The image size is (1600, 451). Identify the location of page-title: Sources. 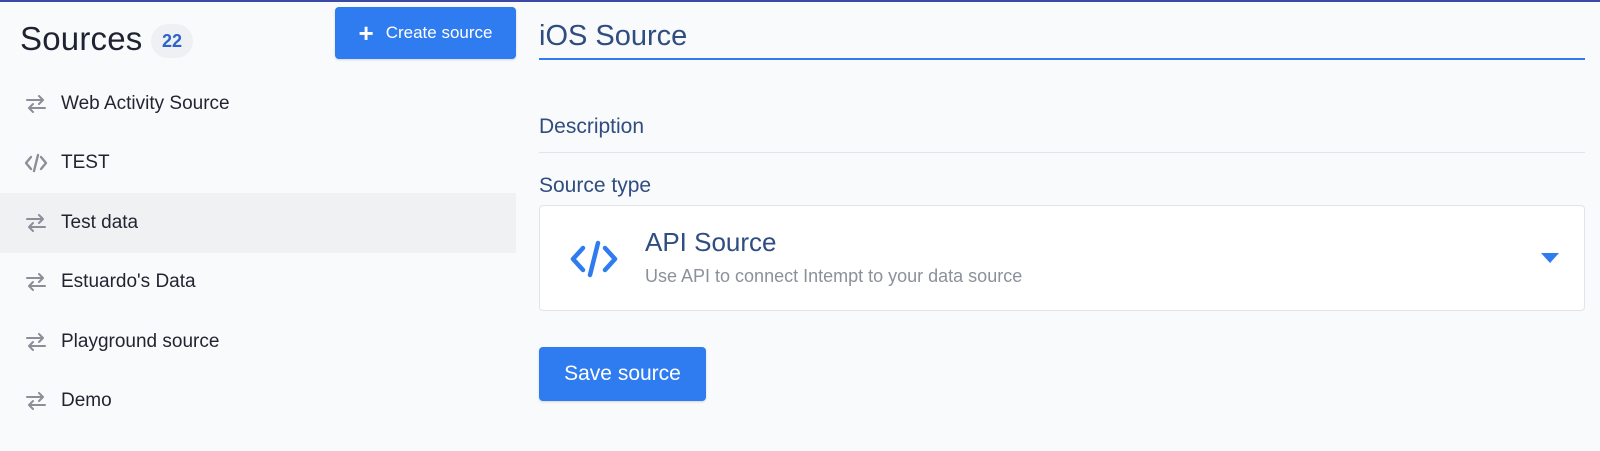
(81, 38).